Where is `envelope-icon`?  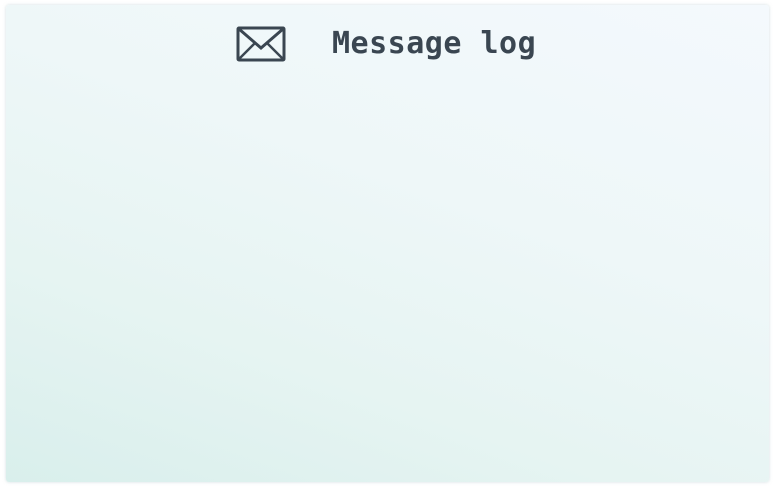 envelope-icon is located at coordinates (261, 44).